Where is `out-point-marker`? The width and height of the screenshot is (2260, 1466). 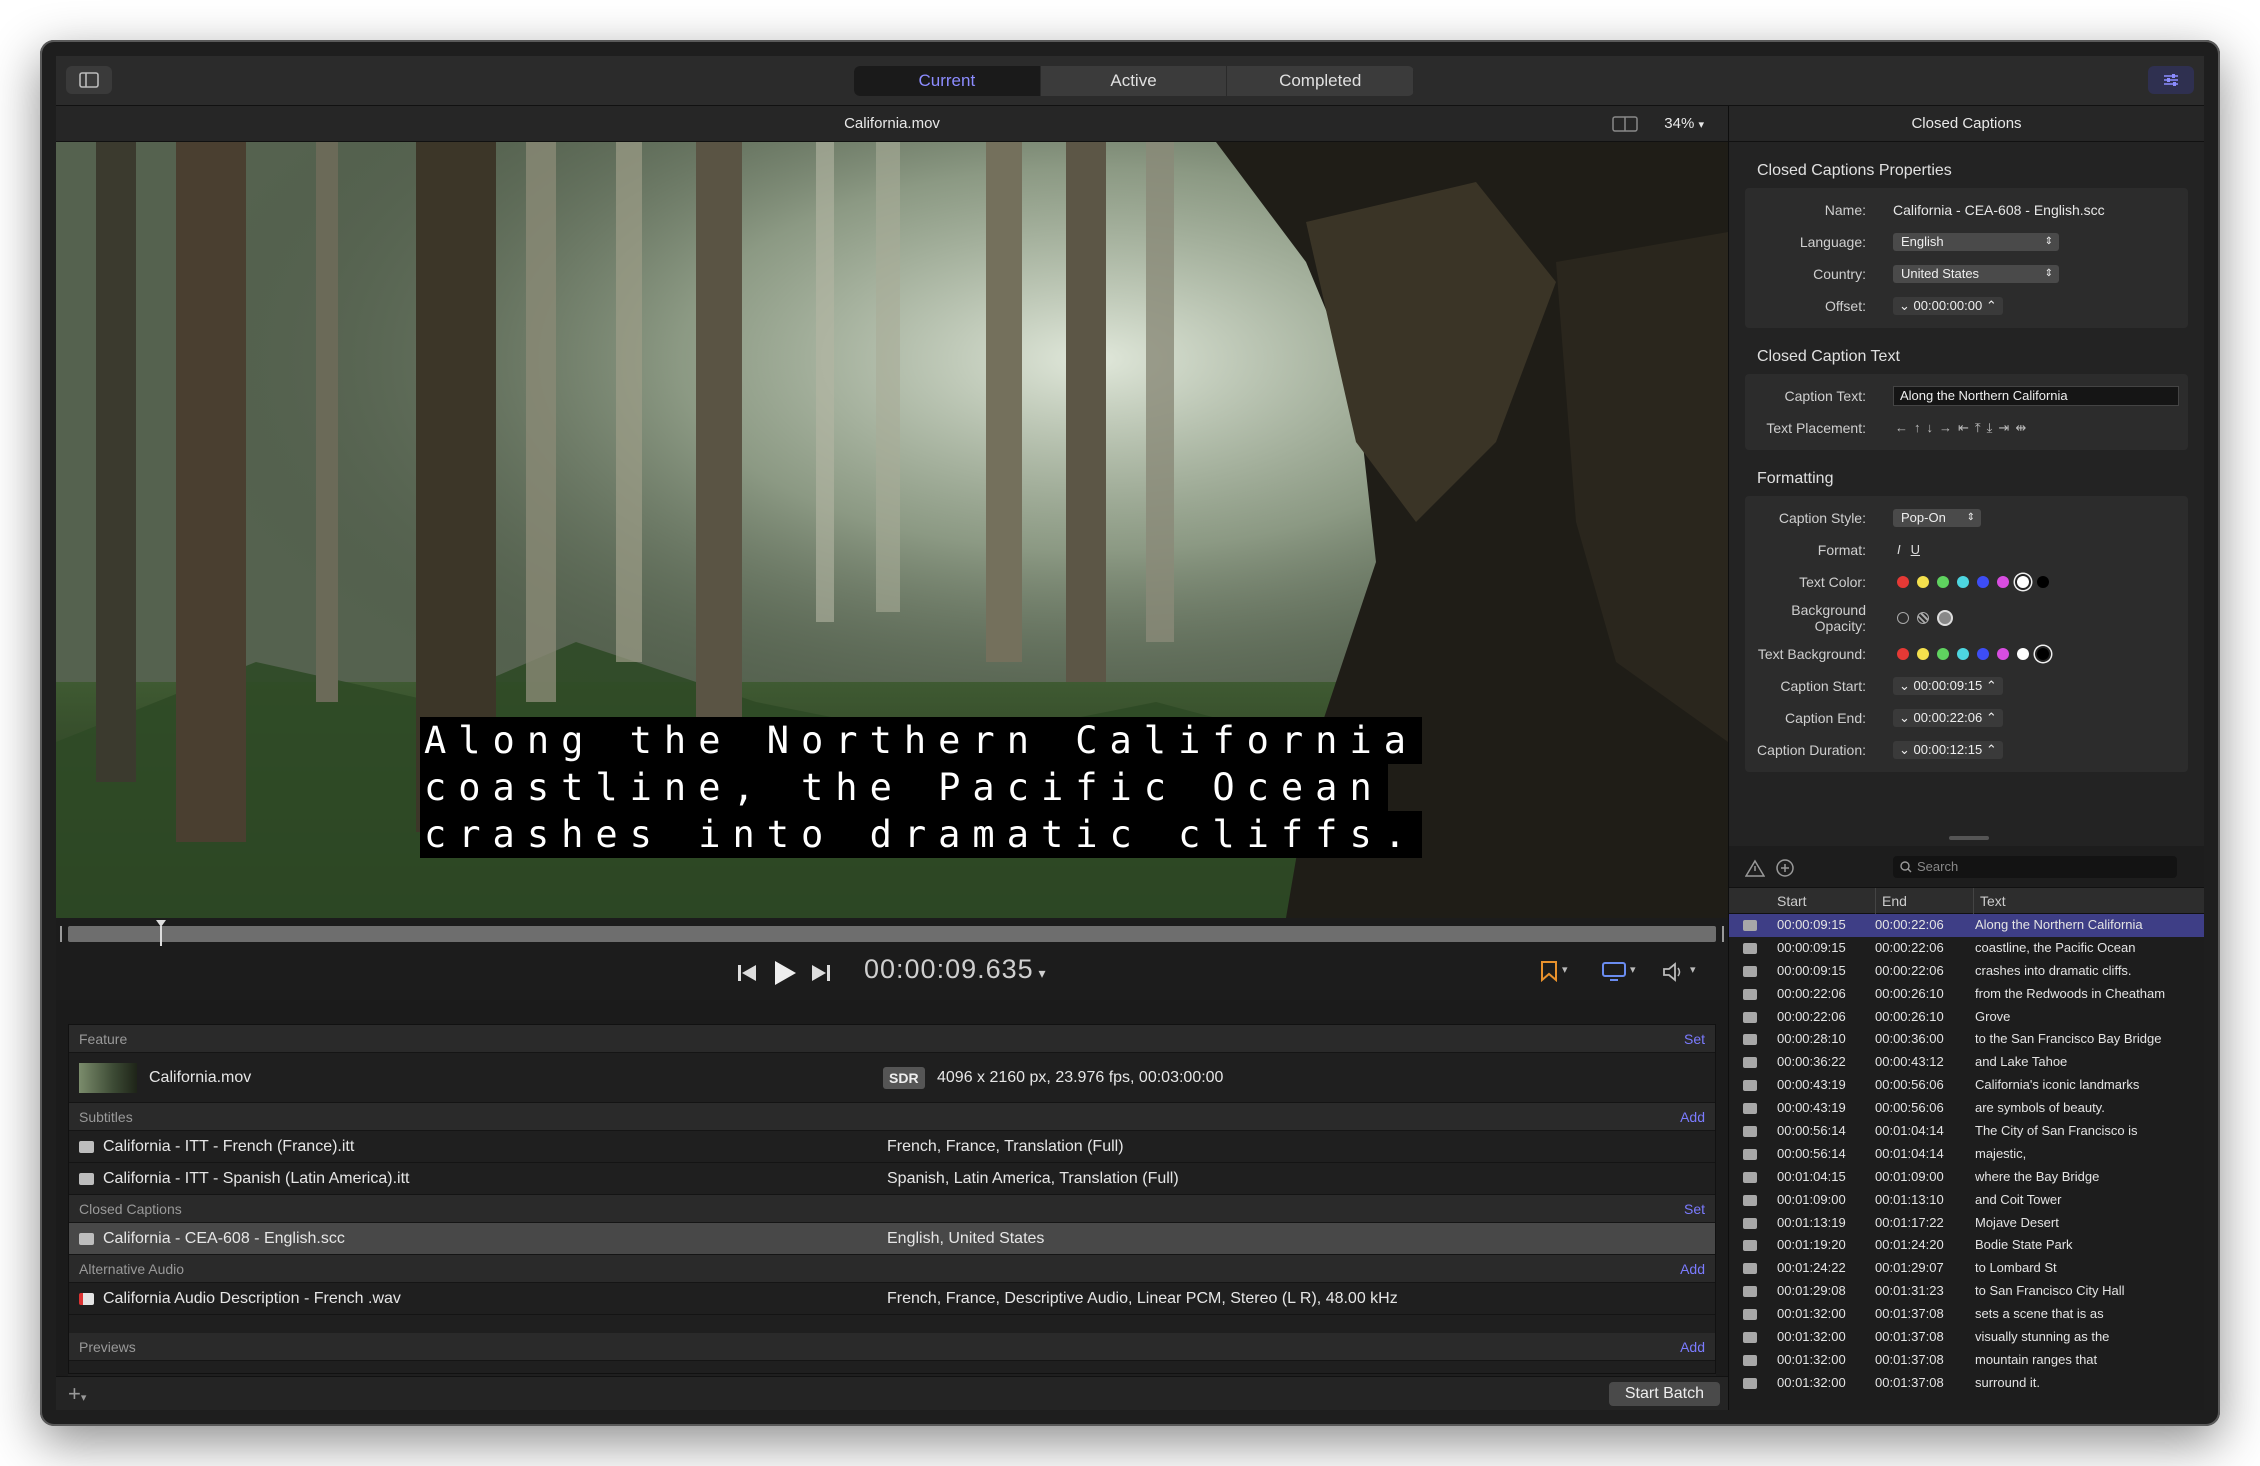 out-point-marker is located at coordinates (1720, 934).